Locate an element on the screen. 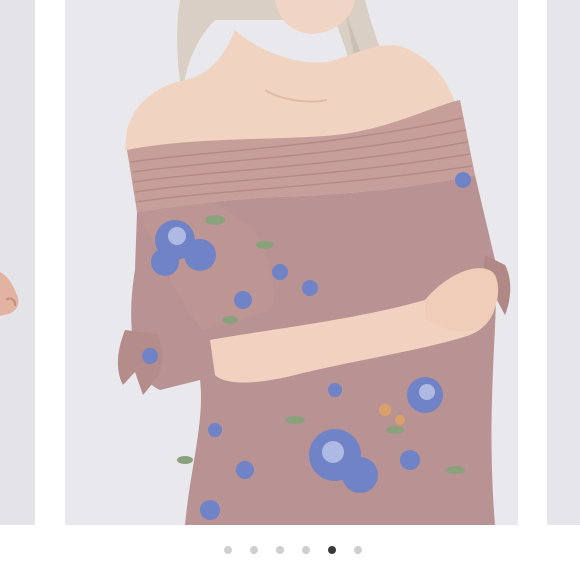 This screenshot has height=578, width=580. previous-slide is located at coordinates (17, 262).